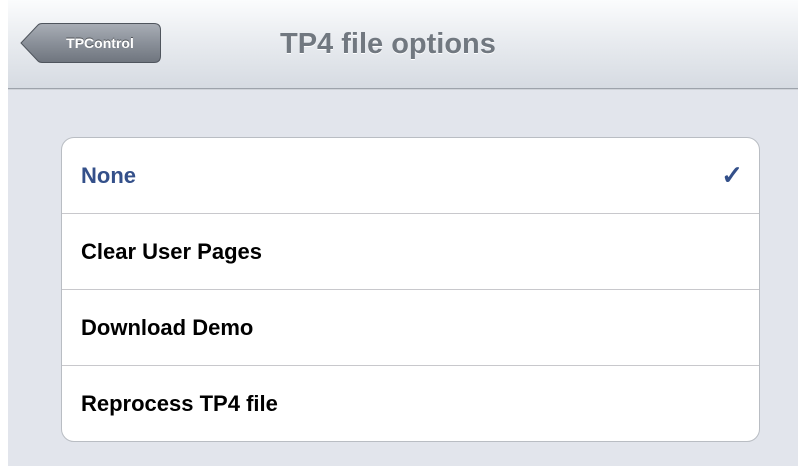 Image resolution: width=798 pixels, height=466 pixels. What do you see at coordinates (410, 403) in the screenshot?
I see `option-reprocess-tp4-file: Reprocess TP4 file` at bounding box center [410, 403].